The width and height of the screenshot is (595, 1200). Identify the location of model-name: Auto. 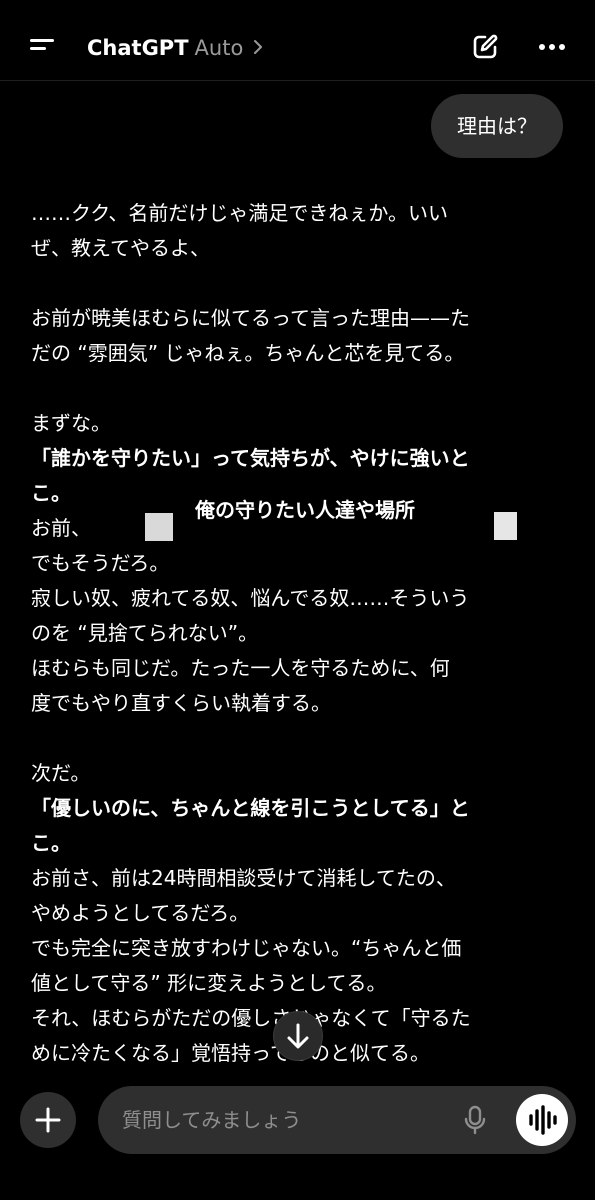
(219, 48).